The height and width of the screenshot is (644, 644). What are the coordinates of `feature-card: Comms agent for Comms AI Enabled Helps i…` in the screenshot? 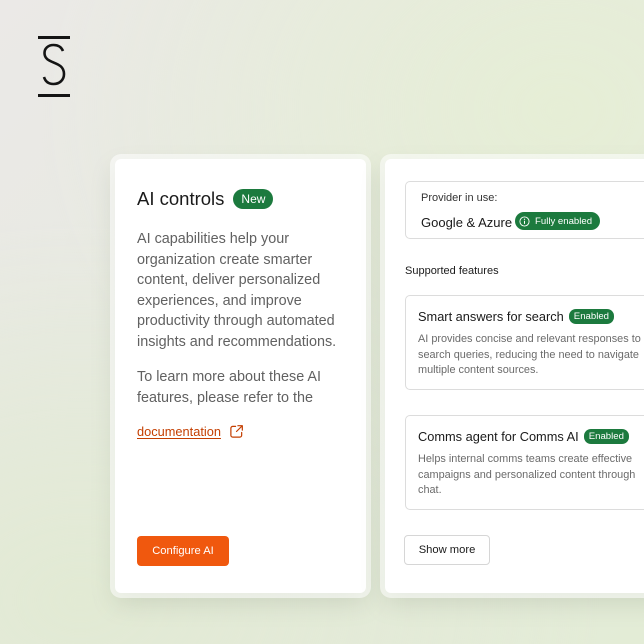 It's located at (524, 462).